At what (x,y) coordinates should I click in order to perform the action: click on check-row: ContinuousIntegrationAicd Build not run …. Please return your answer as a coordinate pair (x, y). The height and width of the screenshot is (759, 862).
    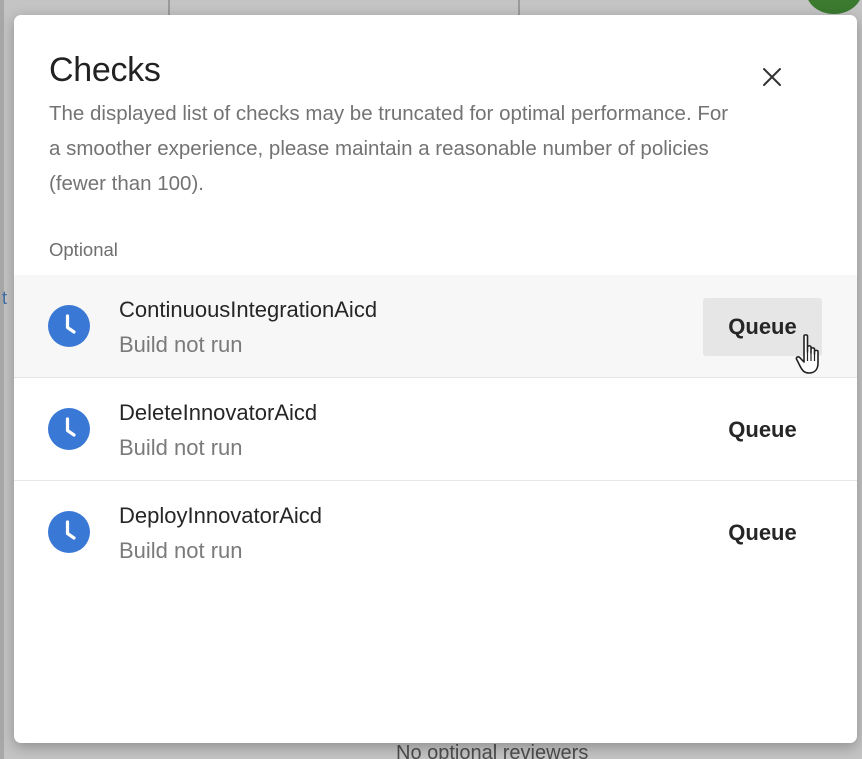
    Looking at the image, I should click on (435, 326).